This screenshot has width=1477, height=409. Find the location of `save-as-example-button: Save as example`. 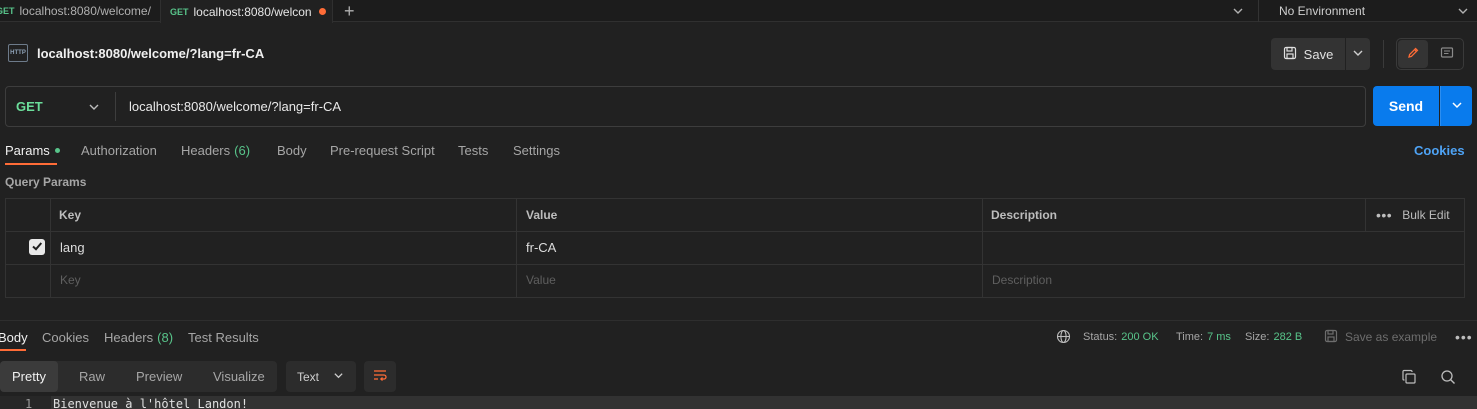

save-as-example-button: Save as example is located at coordinates (1380, 337).